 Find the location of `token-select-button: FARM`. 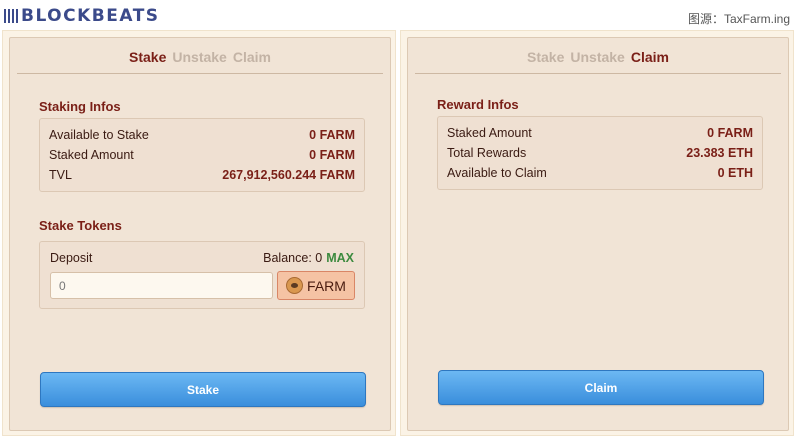

token-select-button: FARM is located at coordinates (316, 285).